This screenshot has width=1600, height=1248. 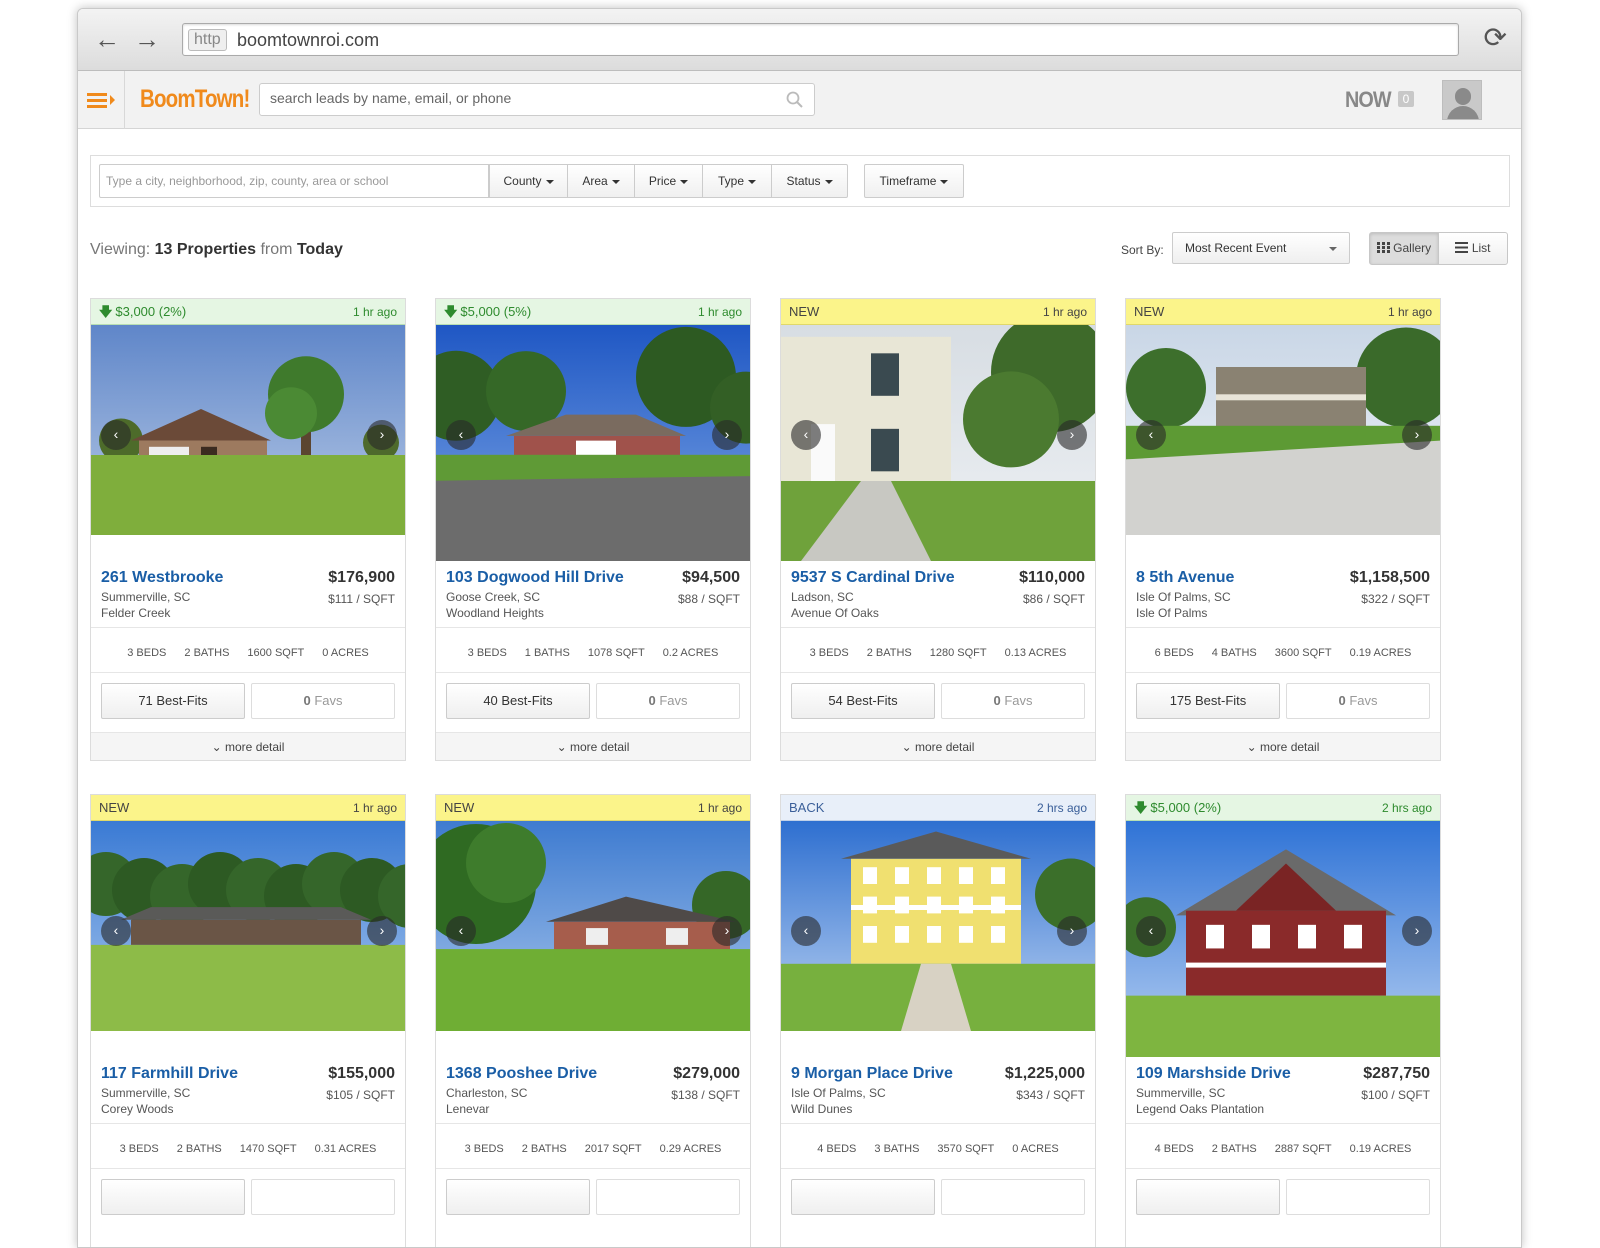 I want to click on listing-price-per-sqft: $111 / SQFT, so click(x=361, y=599).